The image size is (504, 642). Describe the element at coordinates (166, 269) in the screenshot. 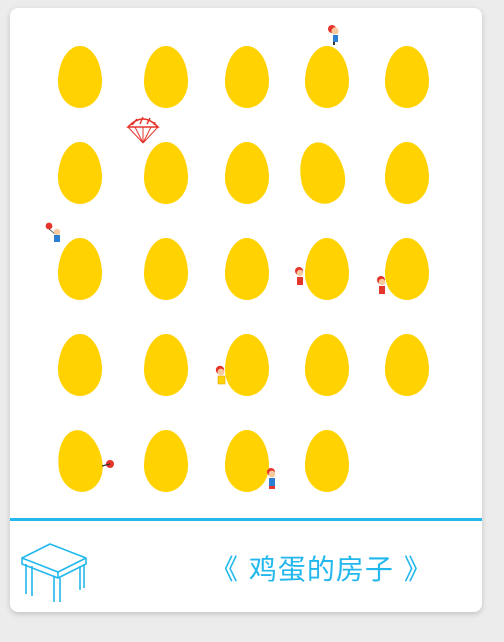

I see `egg-r3-c2` at that location.